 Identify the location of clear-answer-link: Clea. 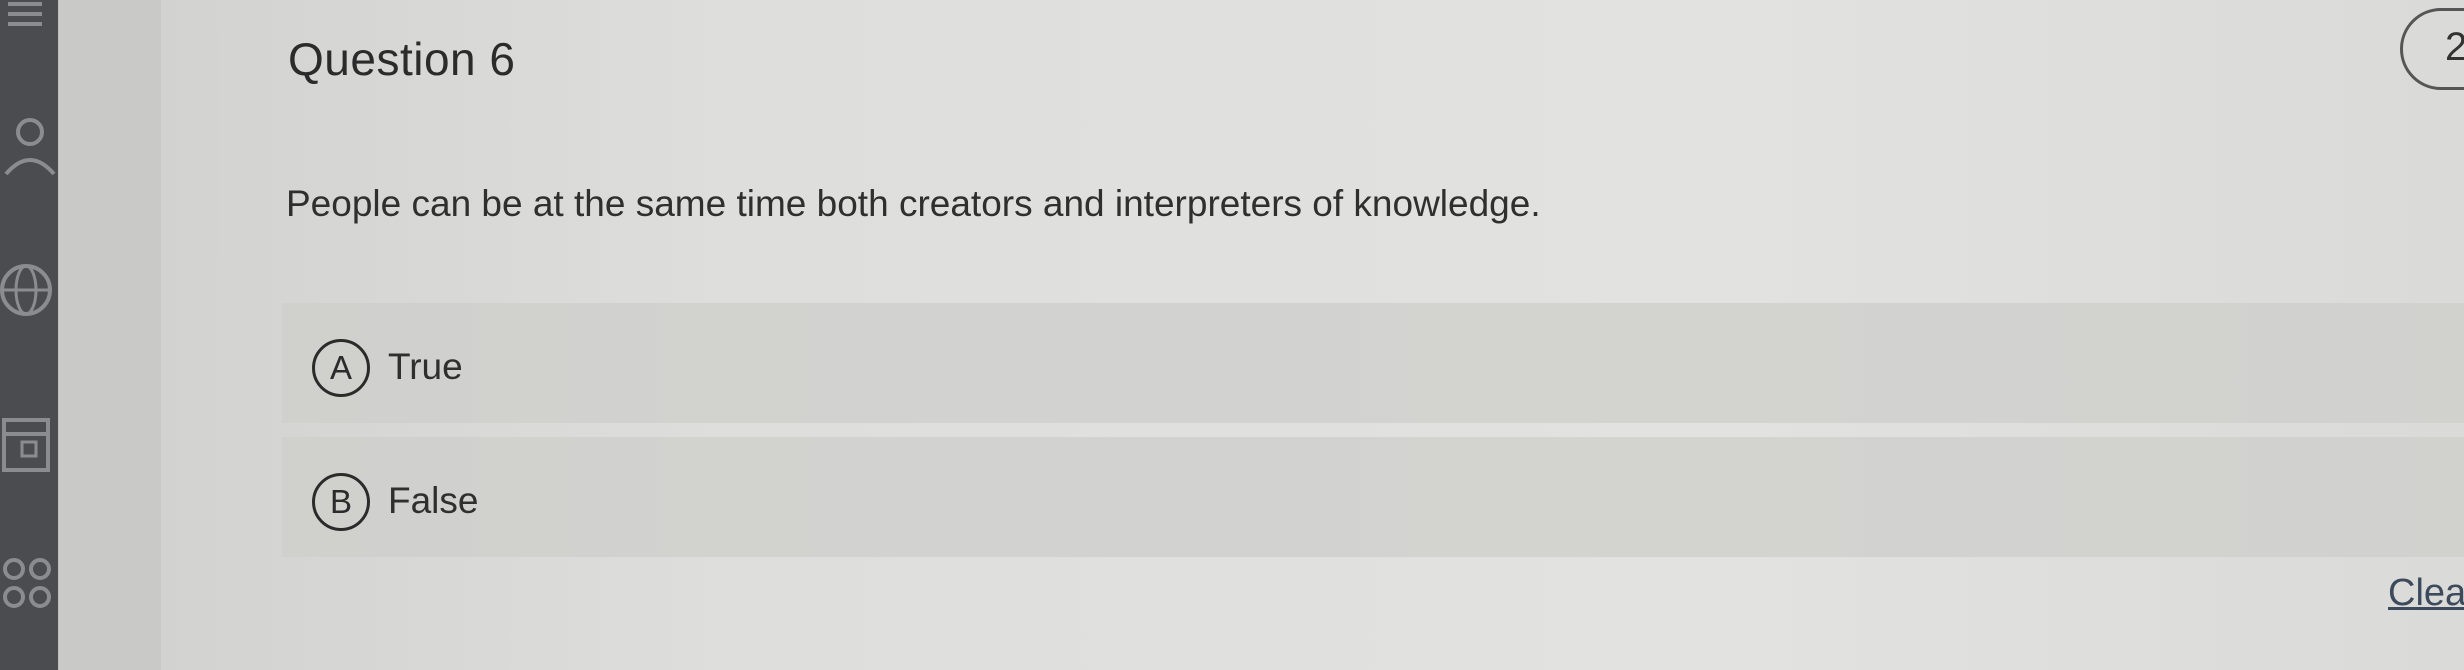
(2426, 593).